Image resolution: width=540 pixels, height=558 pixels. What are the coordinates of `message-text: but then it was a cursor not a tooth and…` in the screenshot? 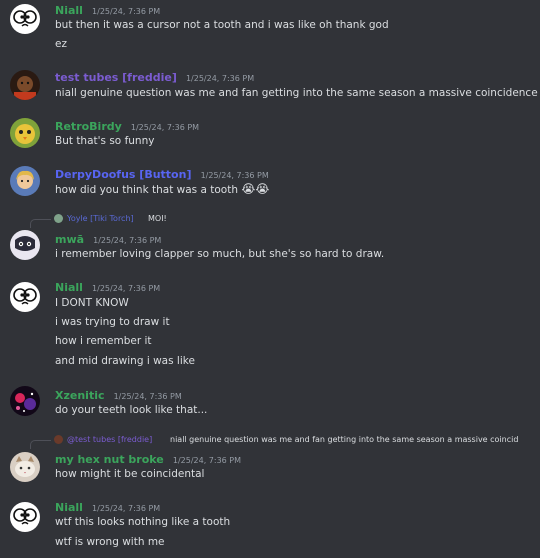 It's located at (222, 25).